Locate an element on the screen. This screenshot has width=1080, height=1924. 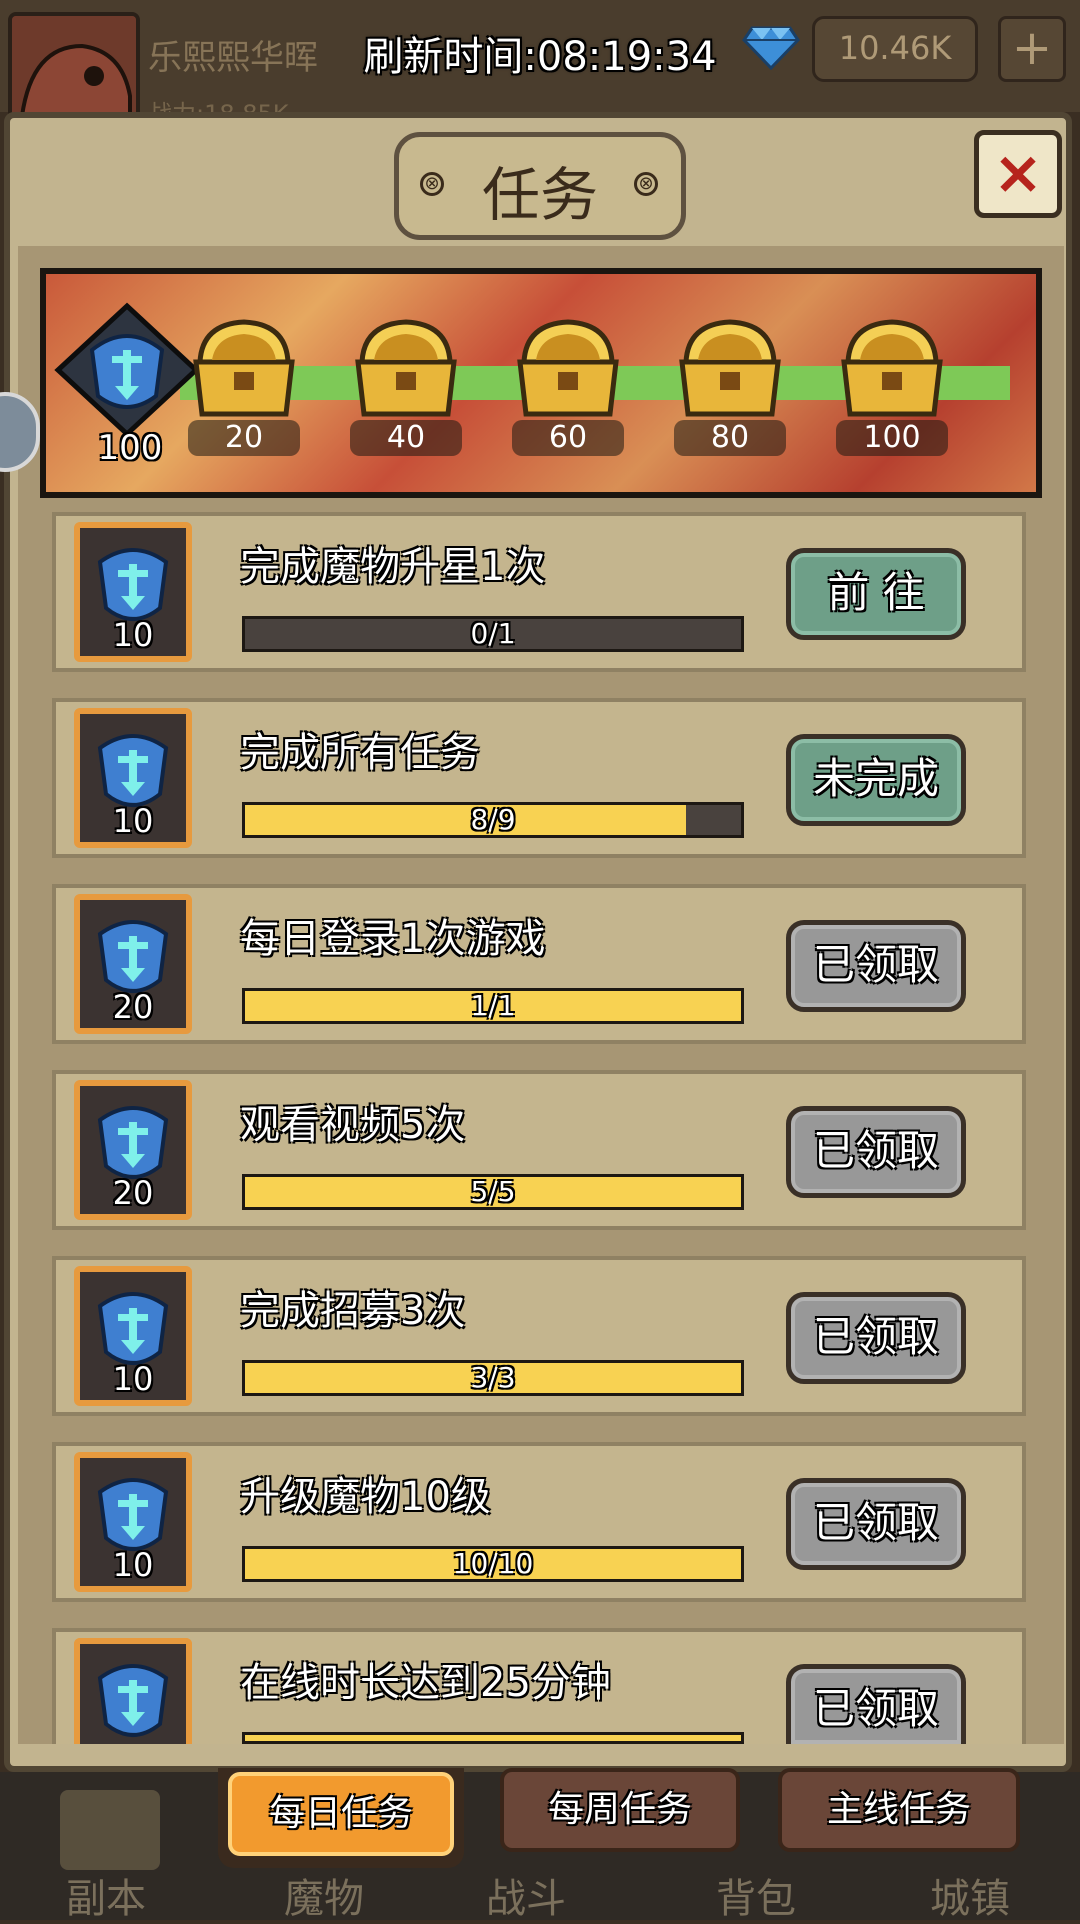
nav-town: 城镇 is located at coordinates (970, 1895).